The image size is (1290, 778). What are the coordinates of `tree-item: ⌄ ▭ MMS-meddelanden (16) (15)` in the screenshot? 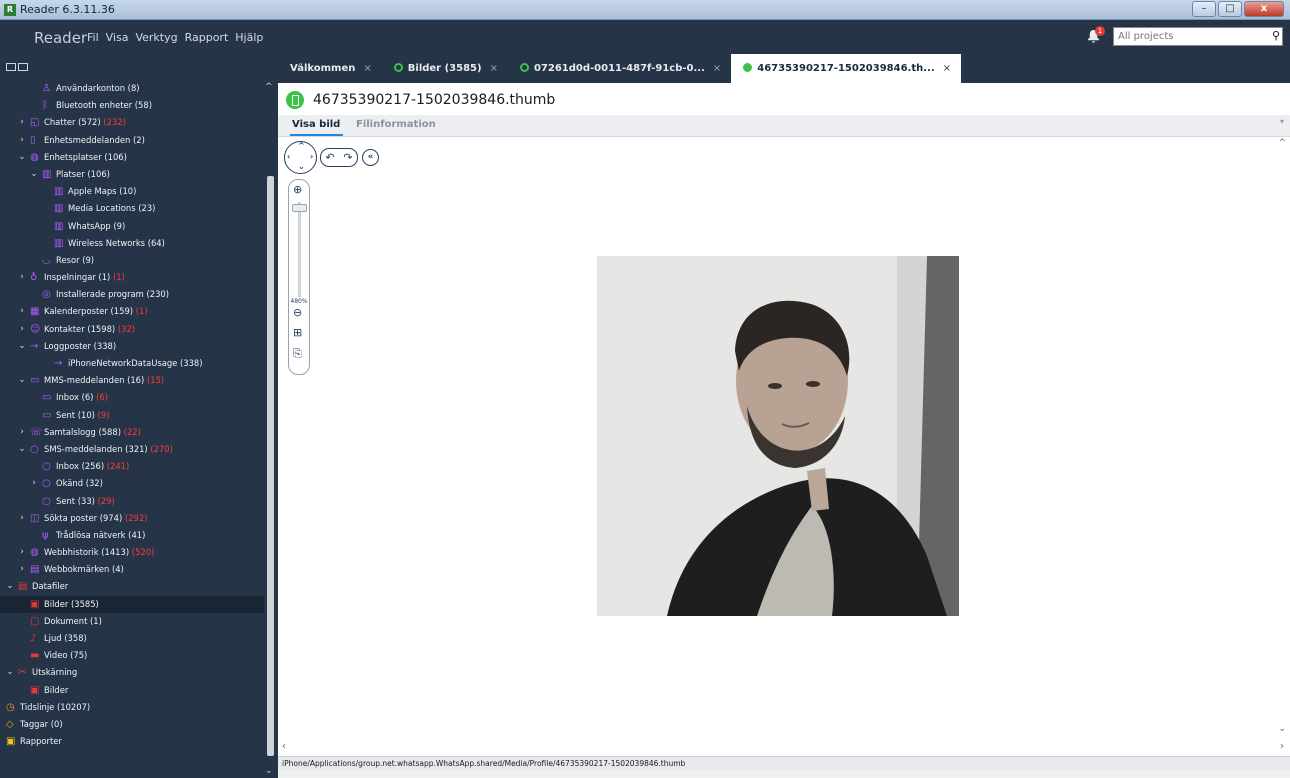 It's located at (132, 380).